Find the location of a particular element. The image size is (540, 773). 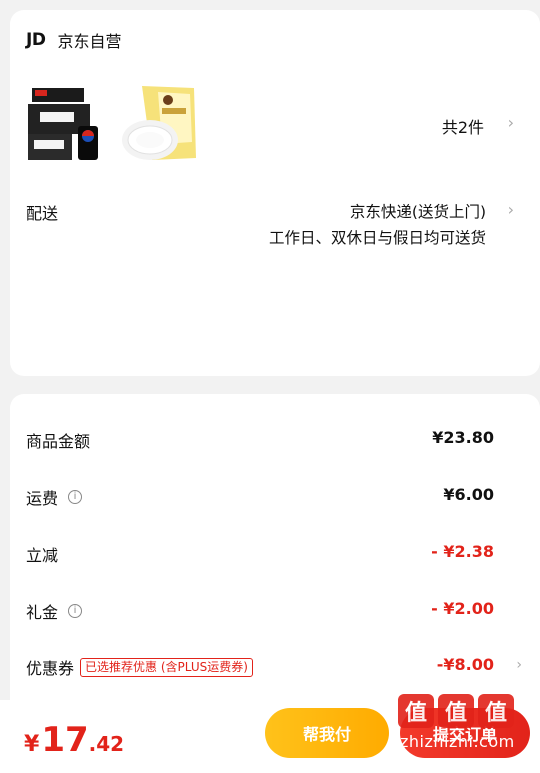

shipping-label-group: 运费 i is located at coordinates (54, 497).